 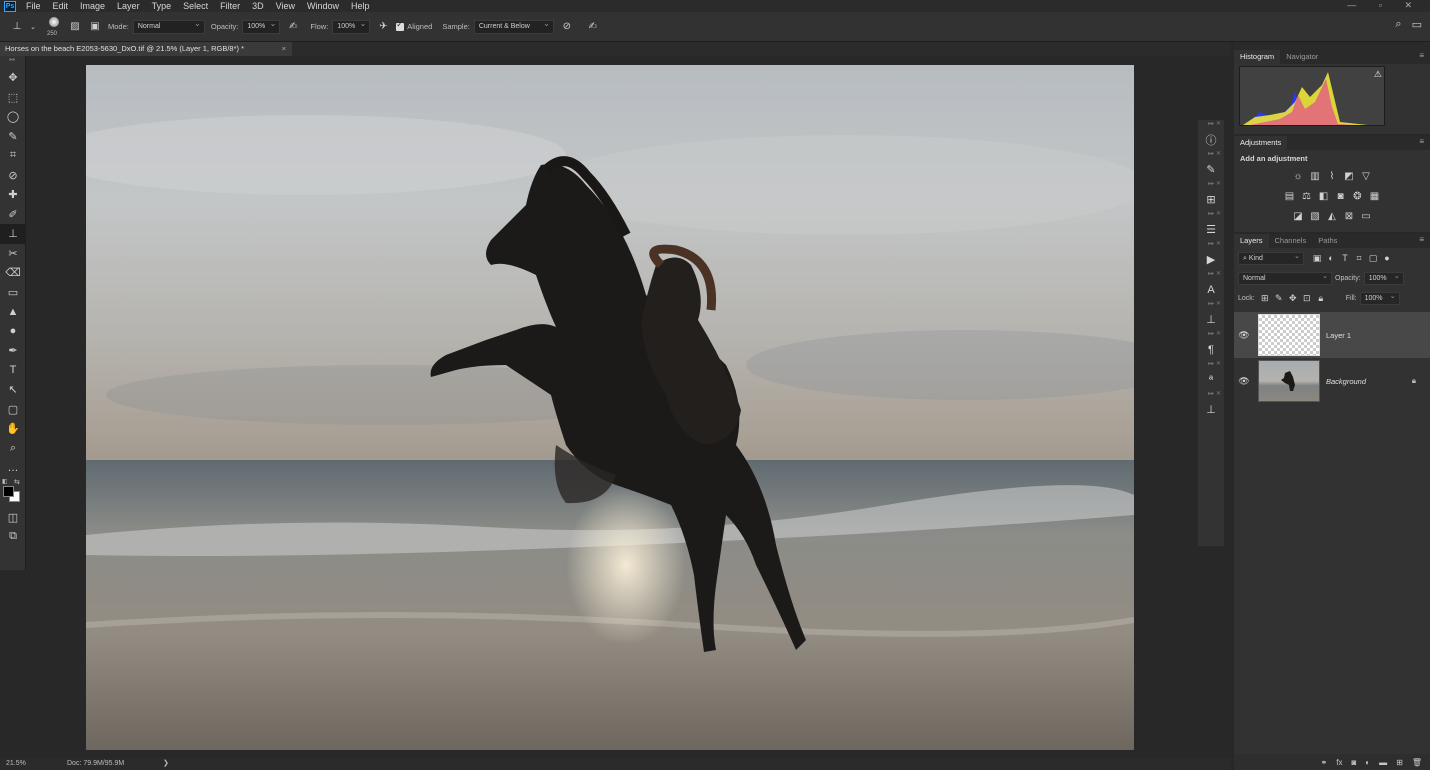 What do you see at coordinates (13, 156) in the screenshot?
I see `crop-tool-icon: ⌗` at bounding box center [13, 156].